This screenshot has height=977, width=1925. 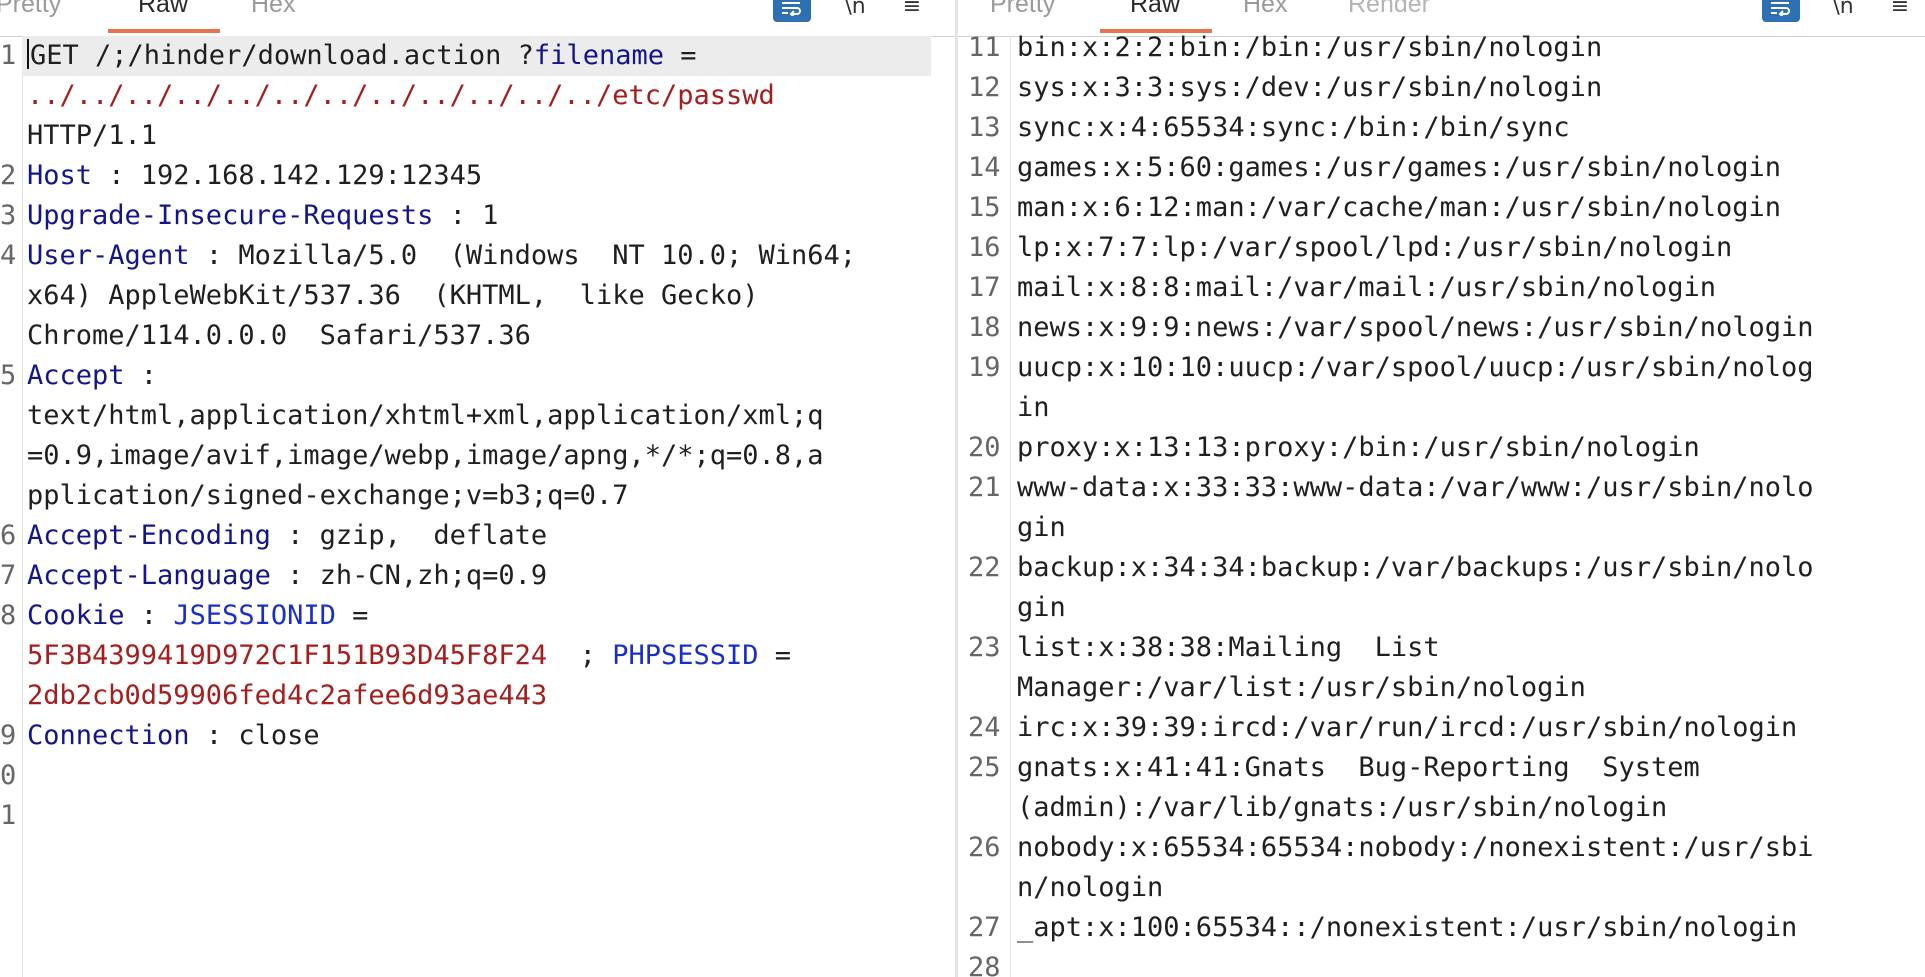 What do you see at coordinates (8, 215) in the screenshot?
I see `line-number: 3` at bounding box center [8, 215].